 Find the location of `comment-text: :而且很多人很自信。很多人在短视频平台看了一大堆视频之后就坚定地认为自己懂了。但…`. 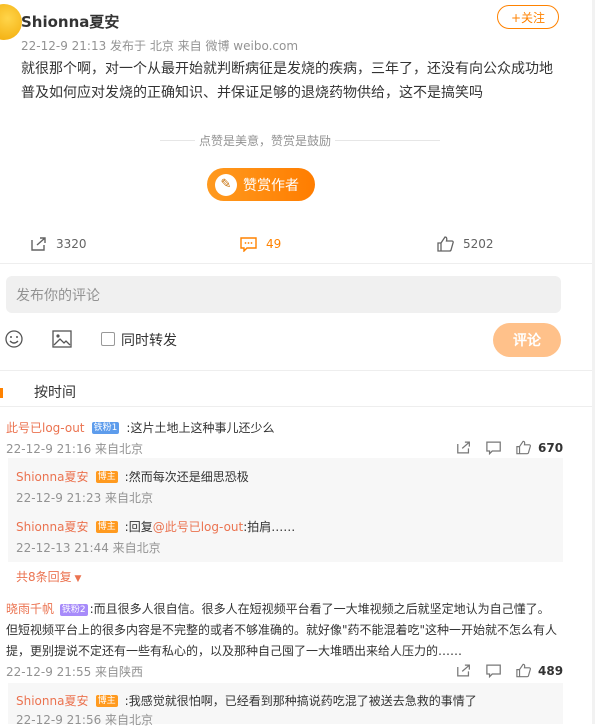

comment-text: :而且很多人很自信。很多人在短视频平台看了一大堆视频之后就坚定地认为自己懂了。但… is located at coordinates (282, 630).